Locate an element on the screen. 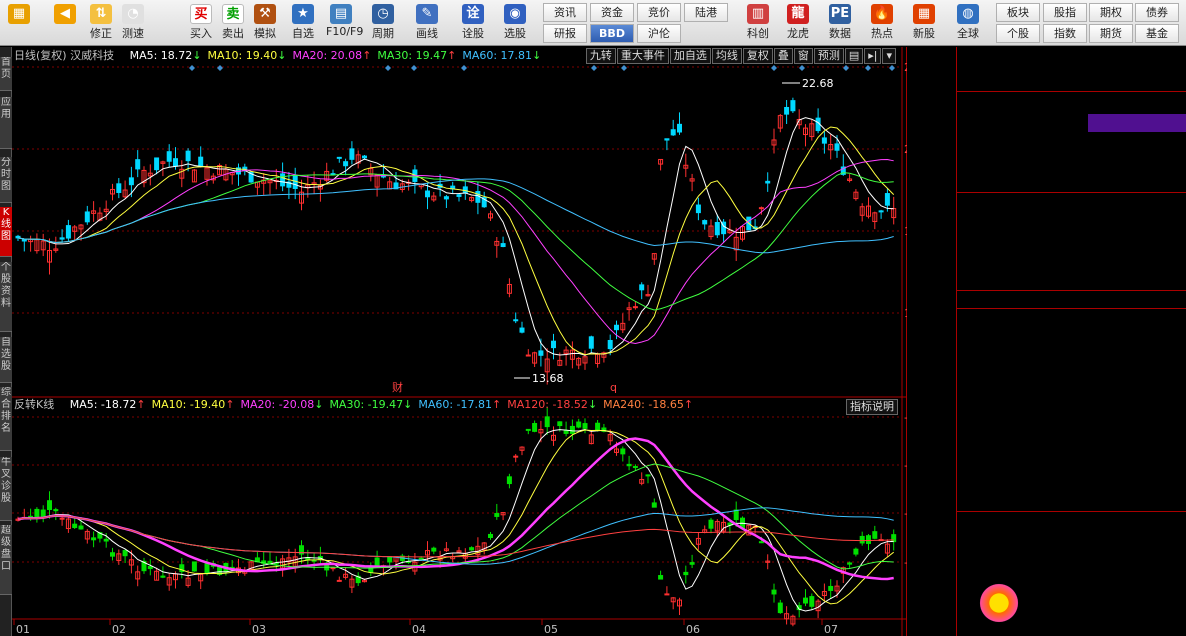  gear-icon: ▤ is located at coordinates (854, 56).